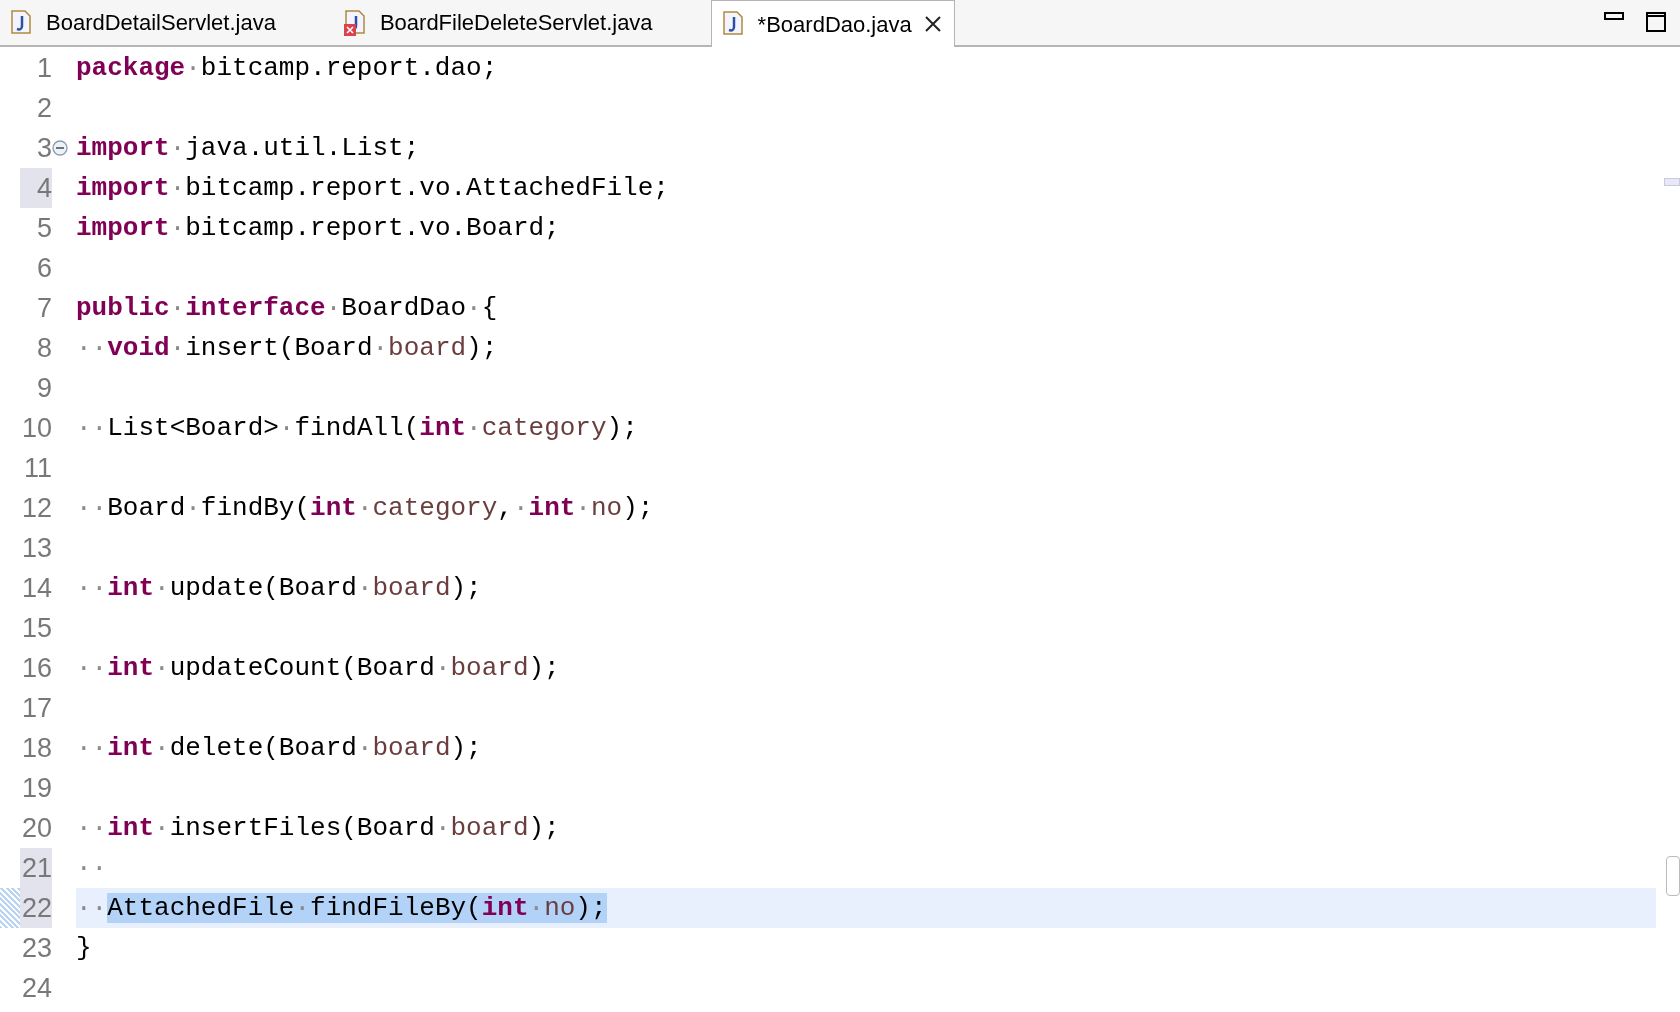  What do you see at coordinates (43, 148) in the screenshot?
I see `line-number: 3` at bounding box center [43, 148].